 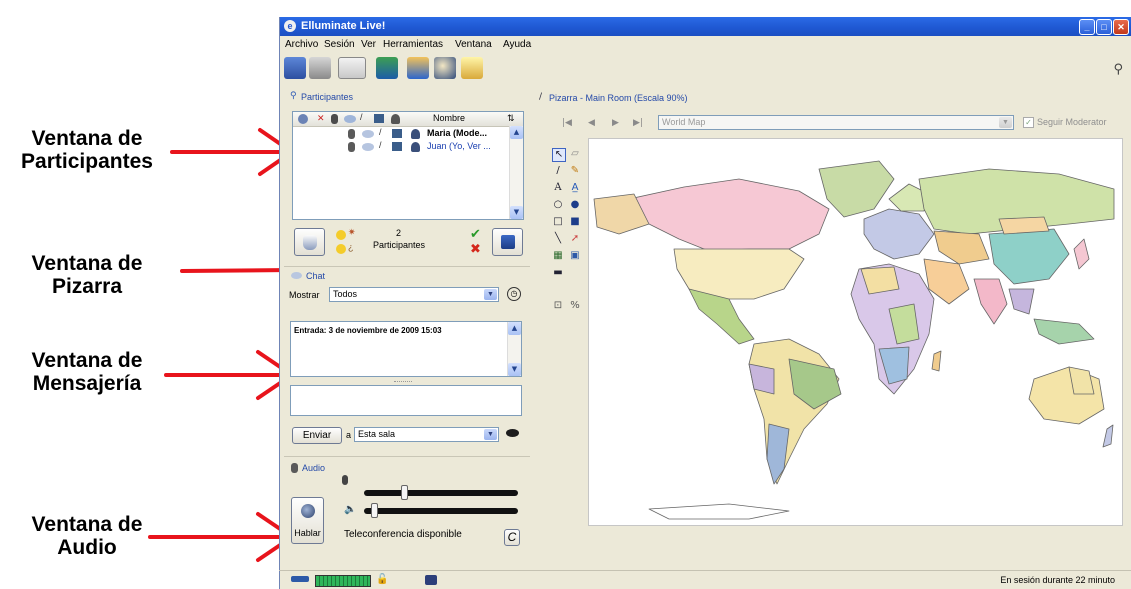 I want to click on highlighter-tool-icon: ✎, so click(x=575, y=171).